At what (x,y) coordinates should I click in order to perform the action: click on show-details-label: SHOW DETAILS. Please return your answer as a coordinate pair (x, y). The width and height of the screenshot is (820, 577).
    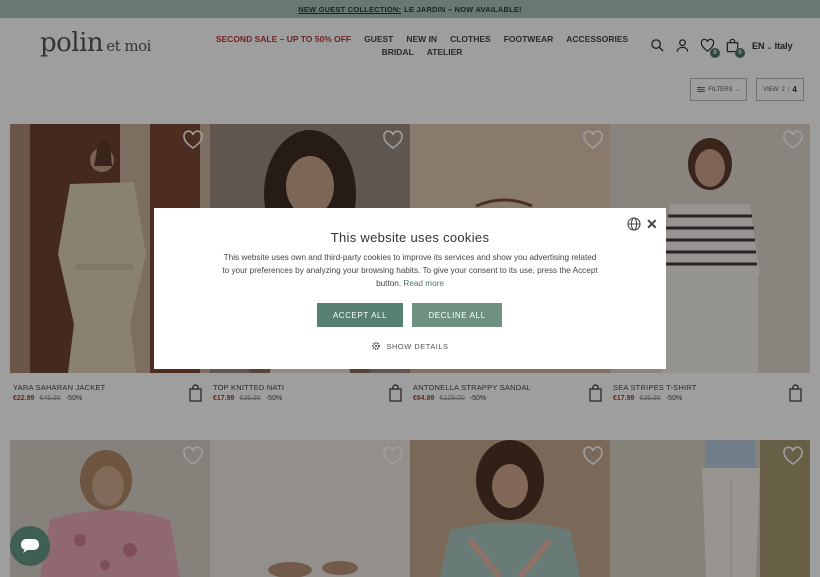
    Looking at the image, I should click on (417, 346).